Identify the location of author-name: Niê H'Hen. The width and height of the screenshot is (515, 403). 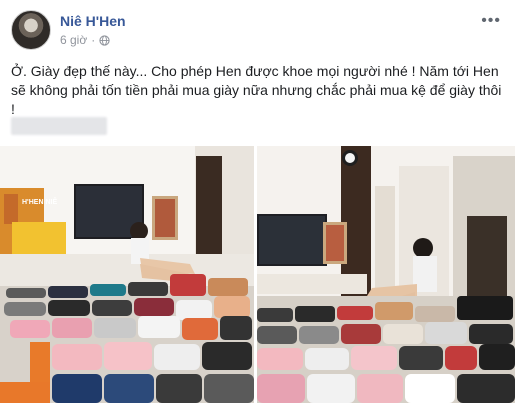
(93, 21).